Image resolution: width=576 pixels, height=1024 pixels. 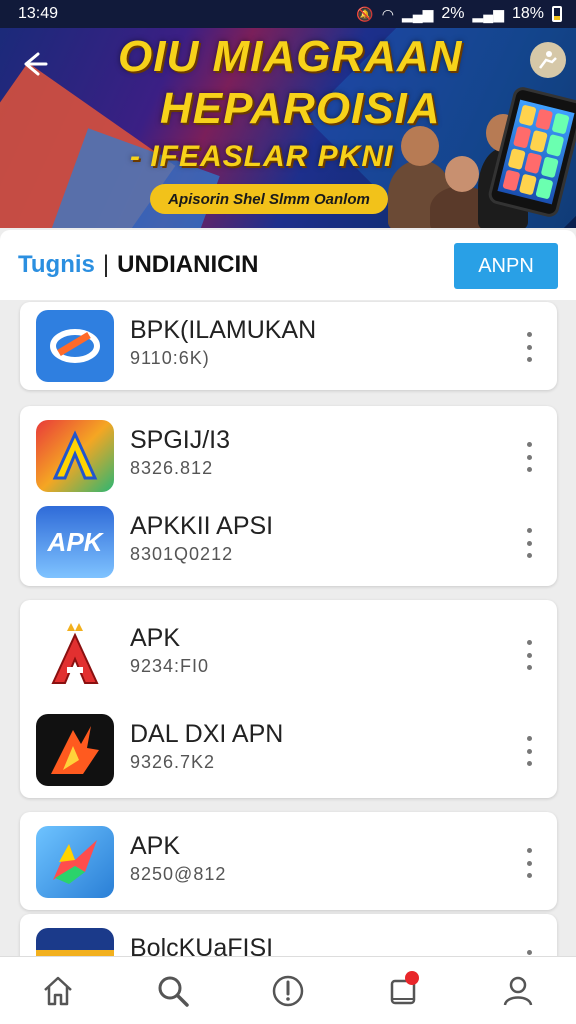 I want to click on list-item: BolcKUaFISI, so click(x=288, y=938).